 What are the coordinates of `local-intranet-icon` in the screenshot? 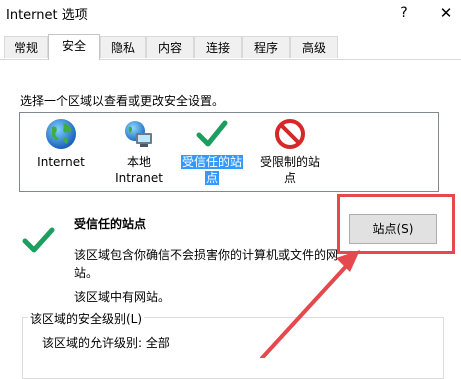 It's located at (138, 134).